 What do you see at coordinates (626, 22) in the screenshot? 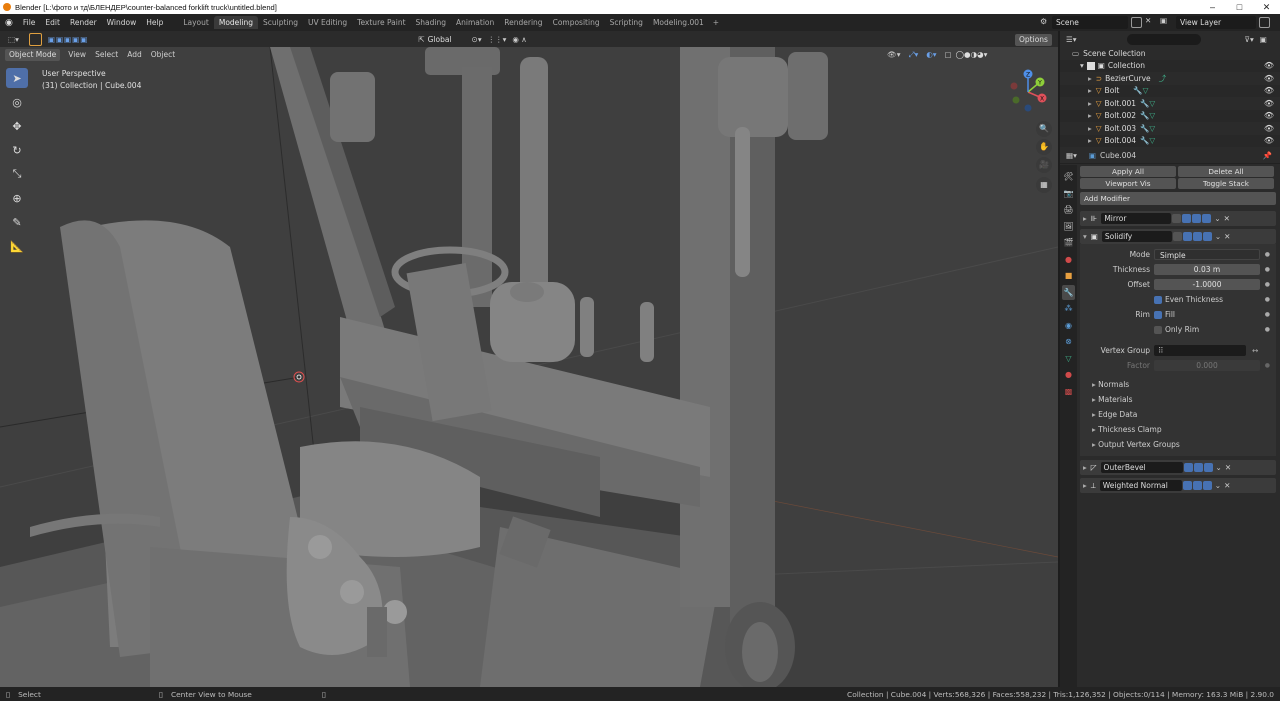
I see `tab-scripting: Scripting` at bounding box center [626, 22].